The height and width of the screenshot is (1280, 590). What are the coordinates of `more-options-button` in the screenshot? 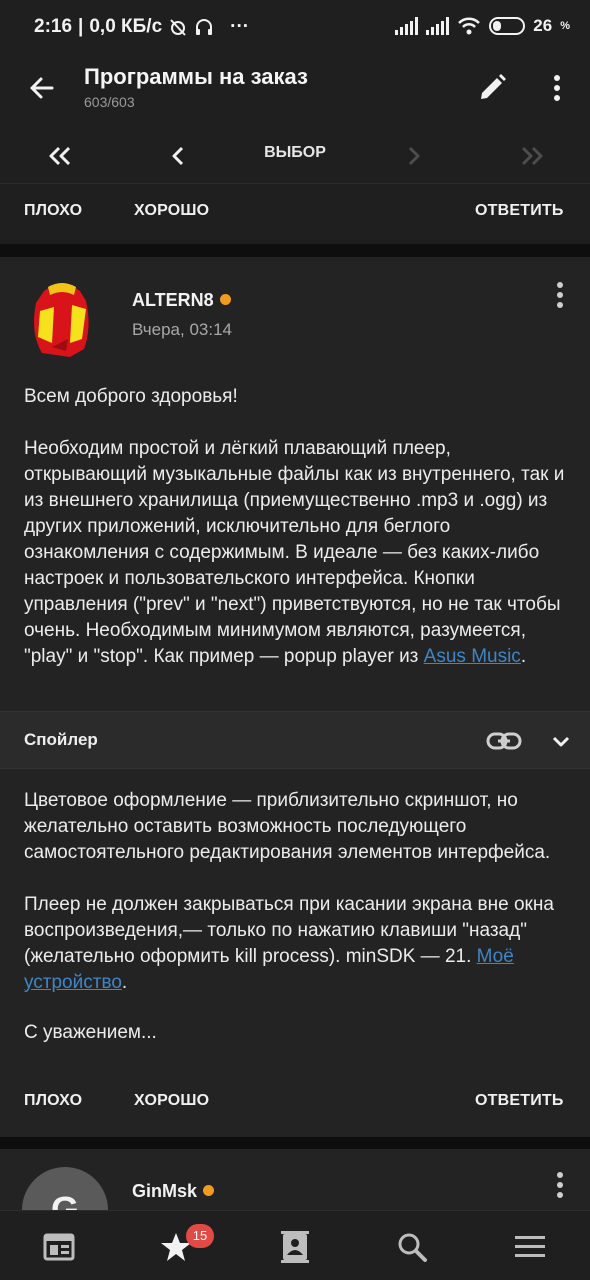 It's located at (557, 88).